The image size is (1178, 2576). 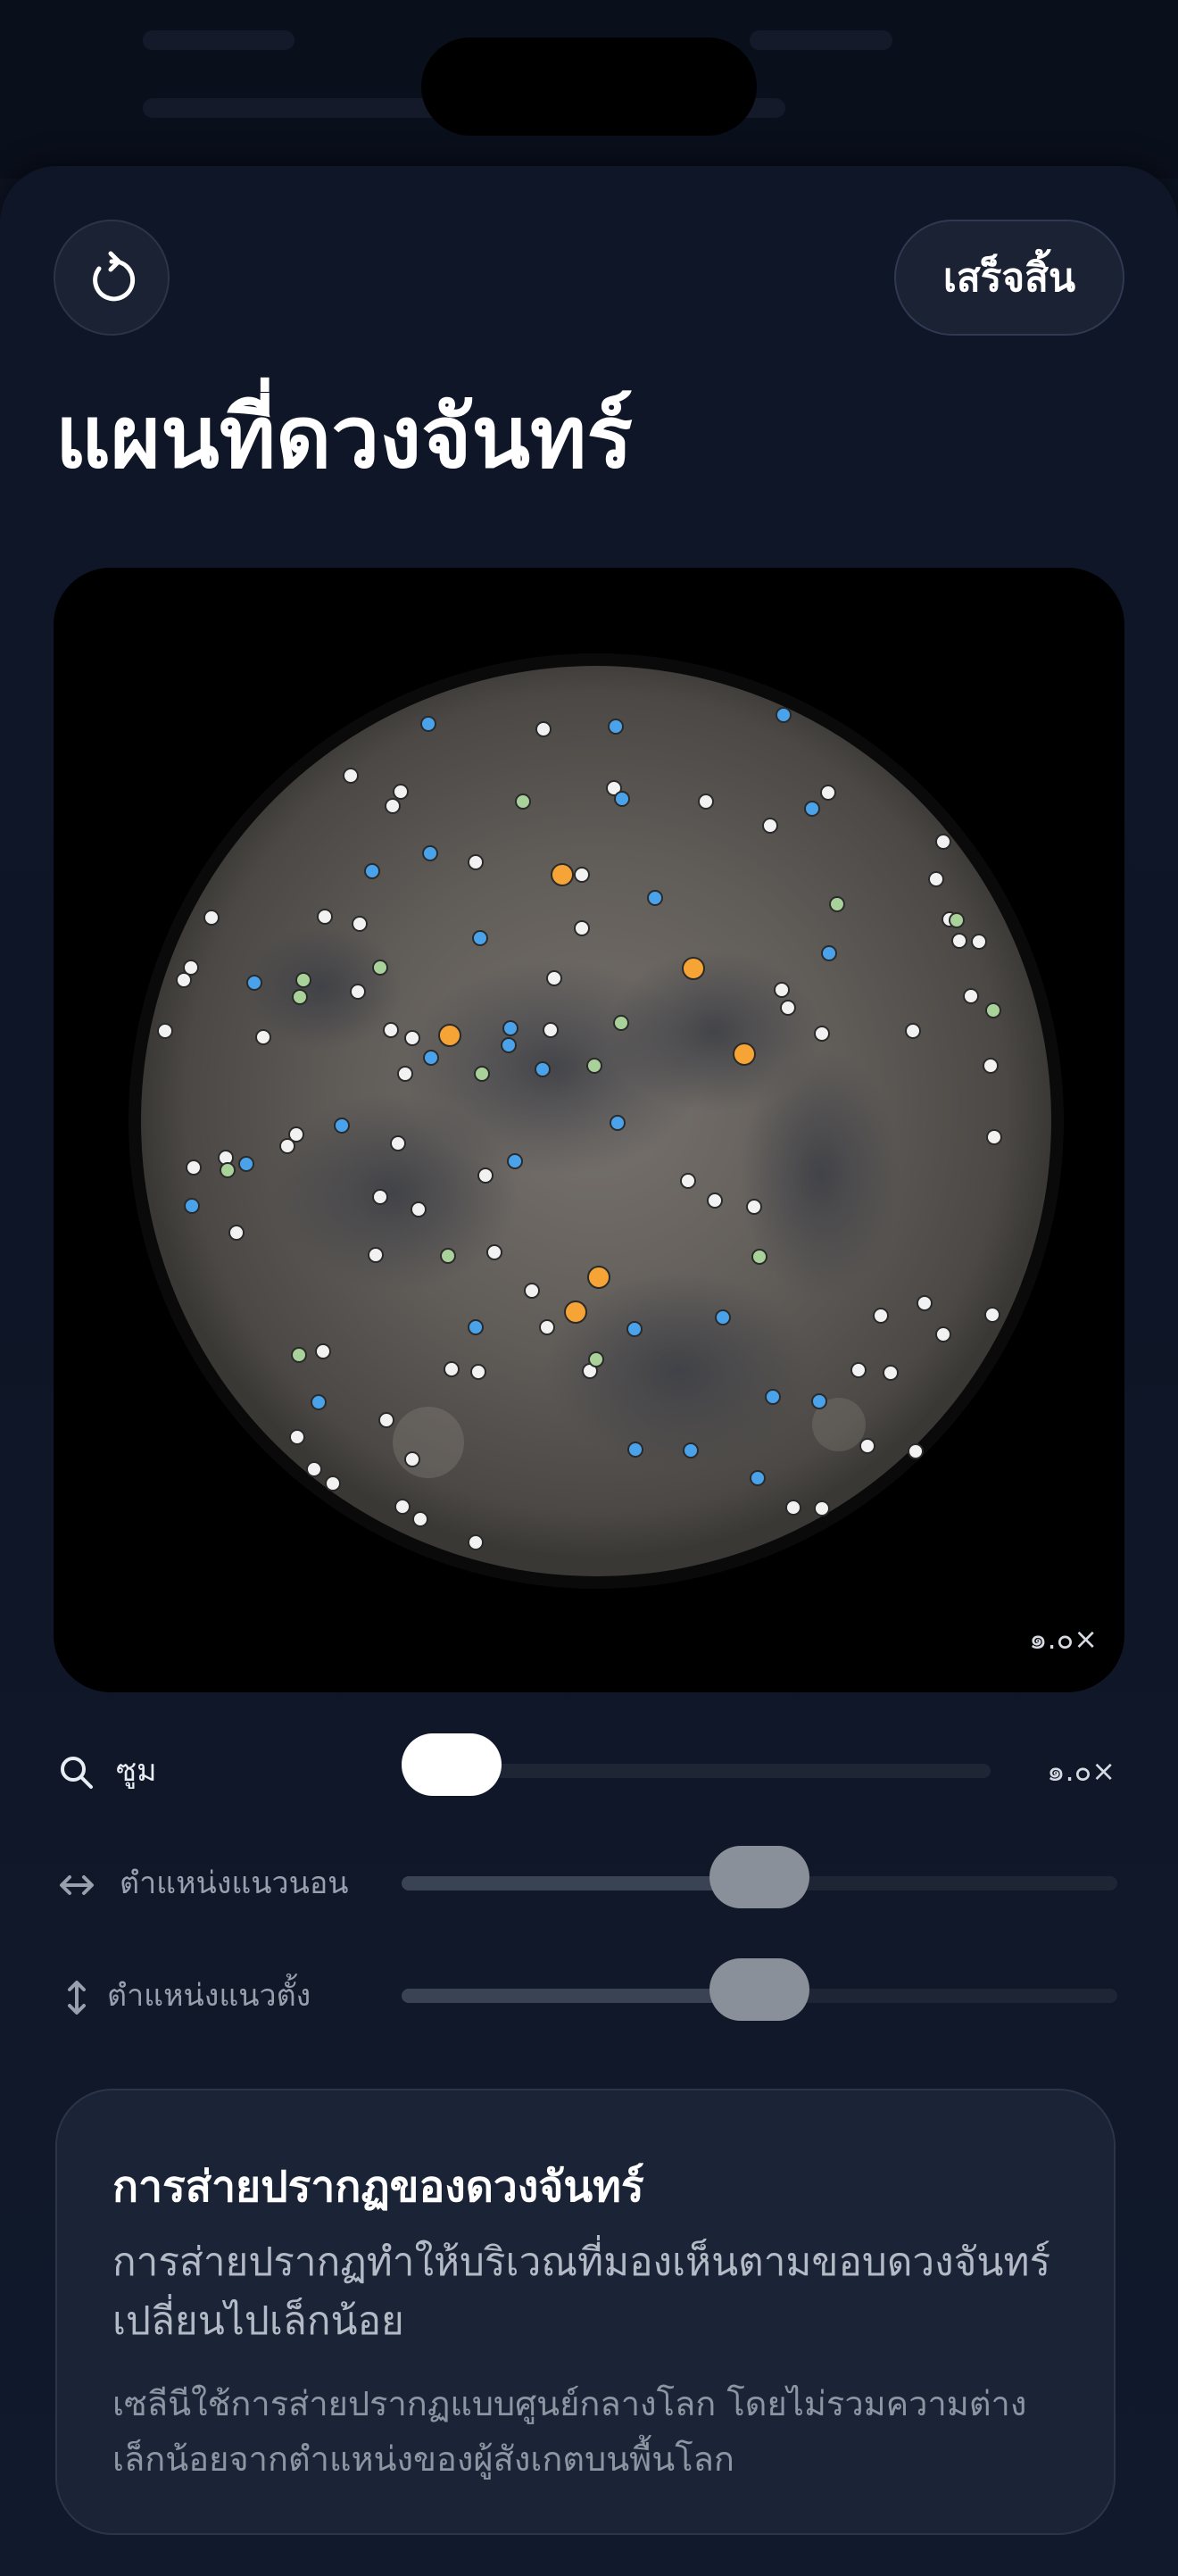 What do you see at coordinates (452, 1765) in the screenshot?
I see `zoom-slider-thumb` at bounding box center [452, 1765].